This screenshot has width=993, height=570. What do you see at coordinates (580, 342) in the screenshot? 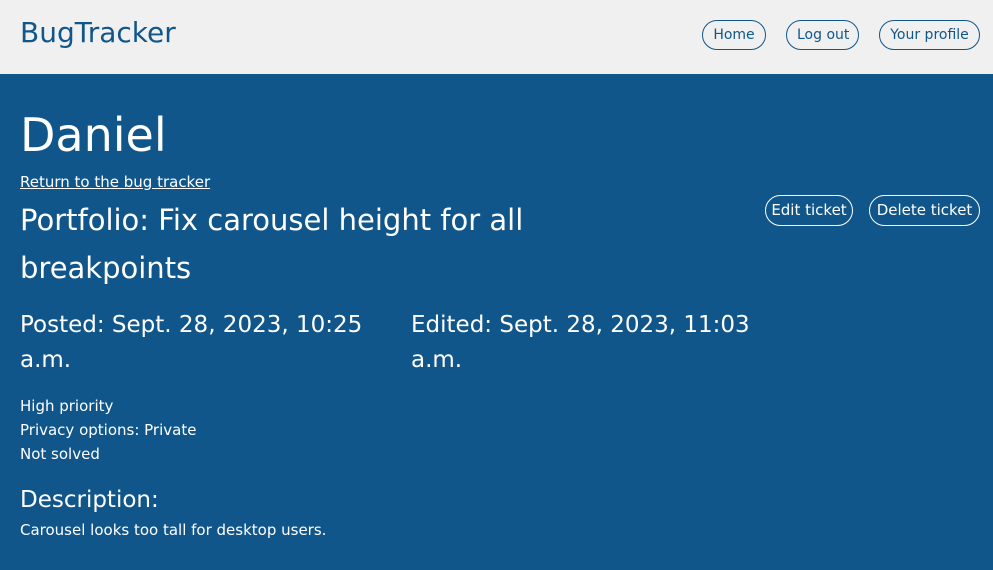
I see `edited-date: Edited: Sept. 28, 2023, 11:03 a.m.` at bounding box center [580, 342].